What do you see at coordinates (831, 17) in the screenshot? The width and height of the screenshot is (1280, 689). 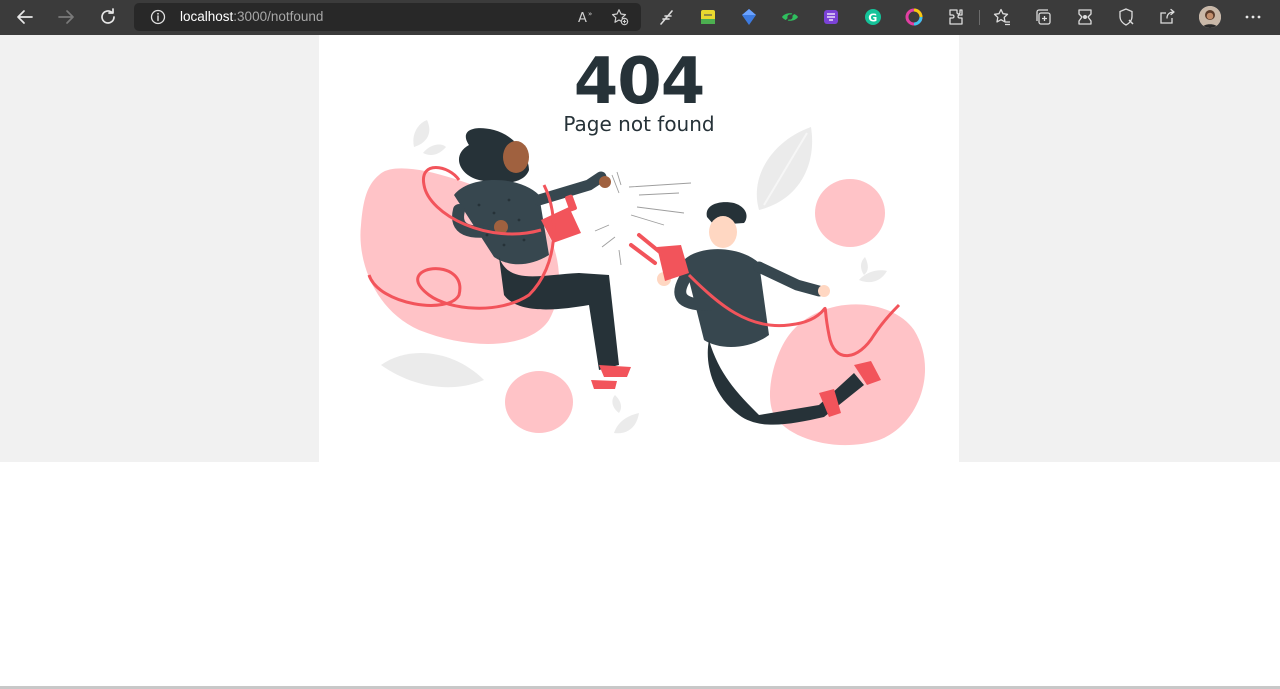 I see `extension-purple-icon` at bounding box center [831, 17].